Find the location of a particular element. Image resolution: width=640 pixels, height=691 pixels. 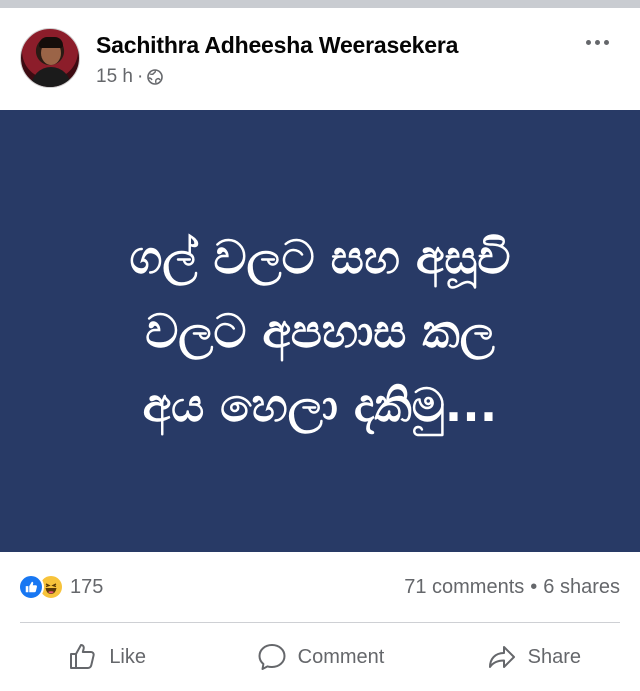

post-header: Sachithra Adheesha Weerasekera 15 h · is located at coordinates (320, 59).